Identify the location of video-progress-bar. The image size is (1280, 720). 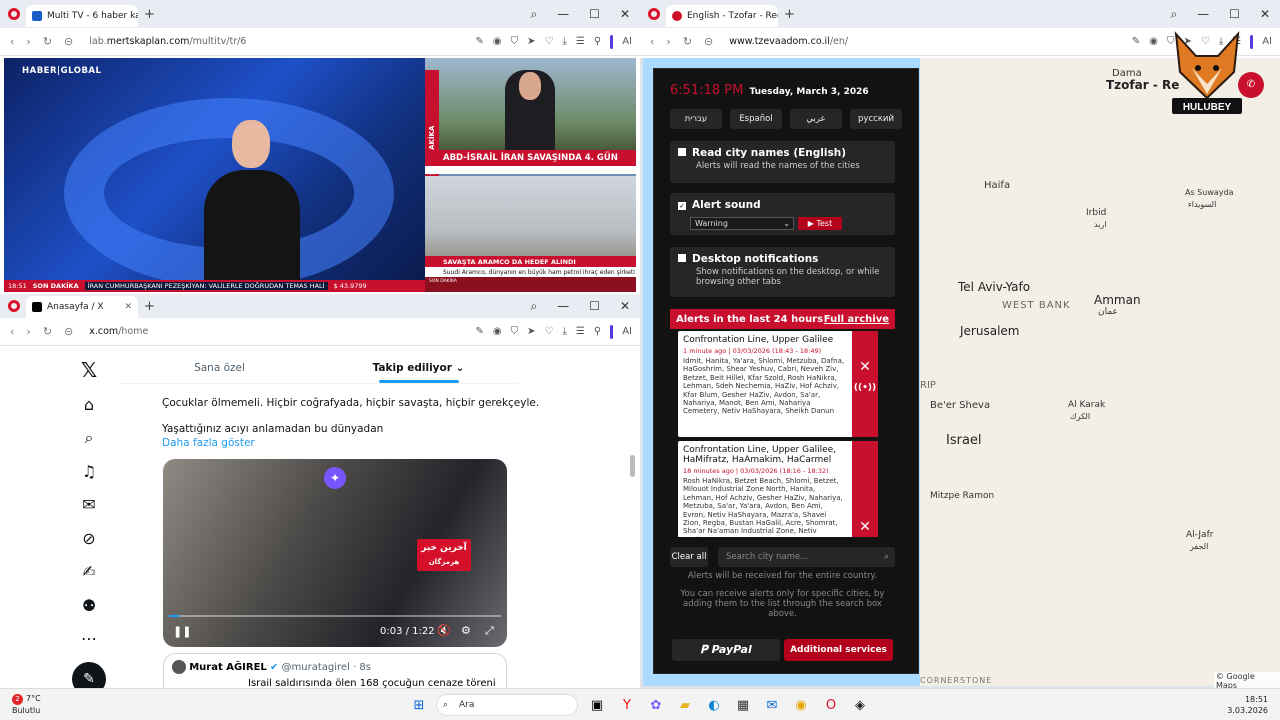
(335, 616).